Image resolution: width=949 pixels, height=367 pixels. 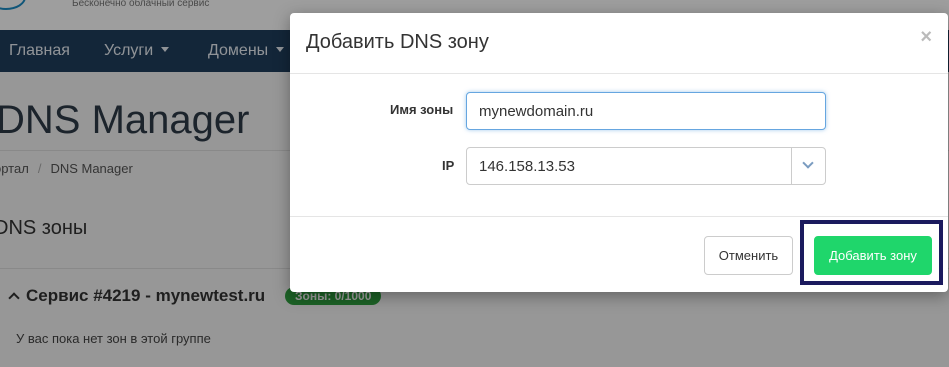 What do you see at coordinates (527, 166) in the screenshot?
I see `ip-select-value: 146.158.13.53` at bounding box center [527, 166].